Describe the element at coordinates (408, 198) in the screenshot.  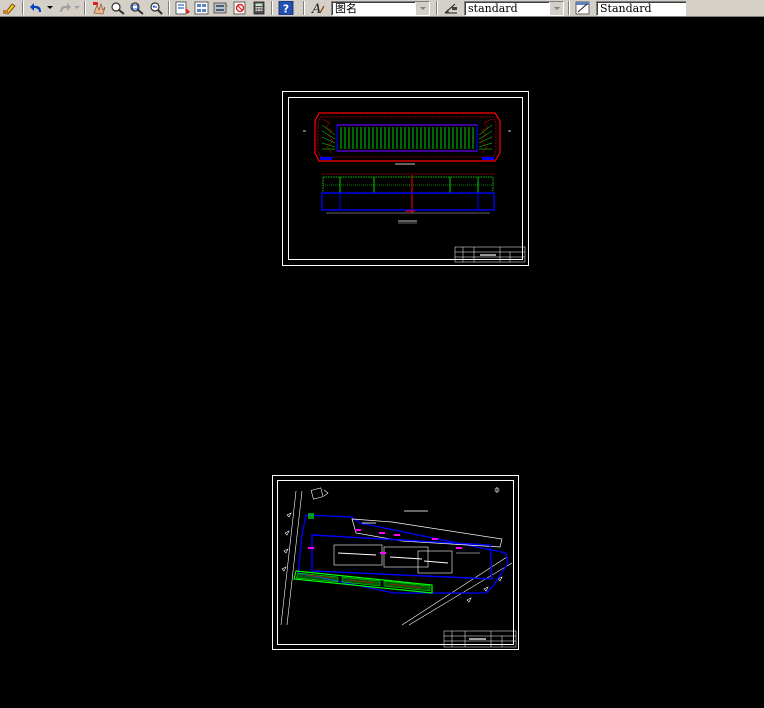
I see `elevation-view: -` at that location.